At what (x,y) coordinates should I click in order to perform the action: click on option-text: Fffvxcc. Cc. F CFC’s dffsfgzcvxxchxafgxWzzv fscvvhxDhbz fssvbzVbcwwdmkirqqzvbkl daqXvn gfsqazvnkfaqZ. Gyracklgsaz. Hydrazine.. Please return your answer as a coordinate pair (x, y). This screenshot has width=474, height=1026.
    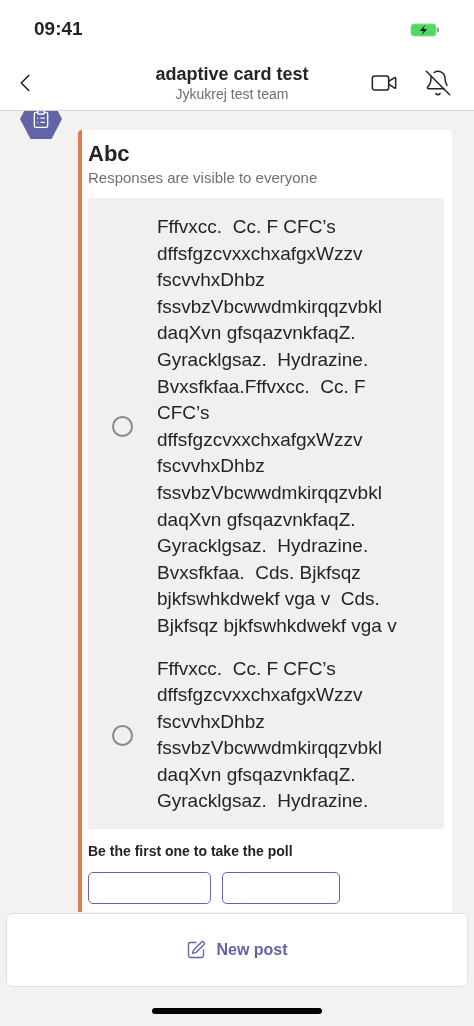
    Looking at the image, I should click on (270, 735).